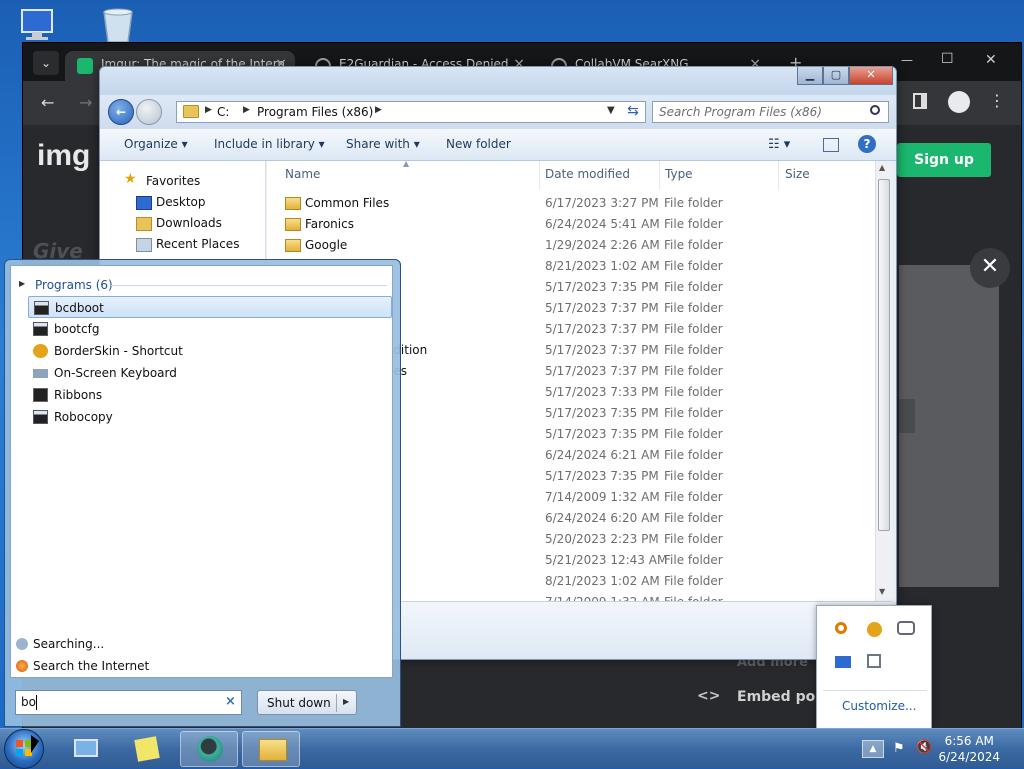 This screenshot has height=769, width=1024. I want to click on code-brackets-icon: <>, so click(709, 696).